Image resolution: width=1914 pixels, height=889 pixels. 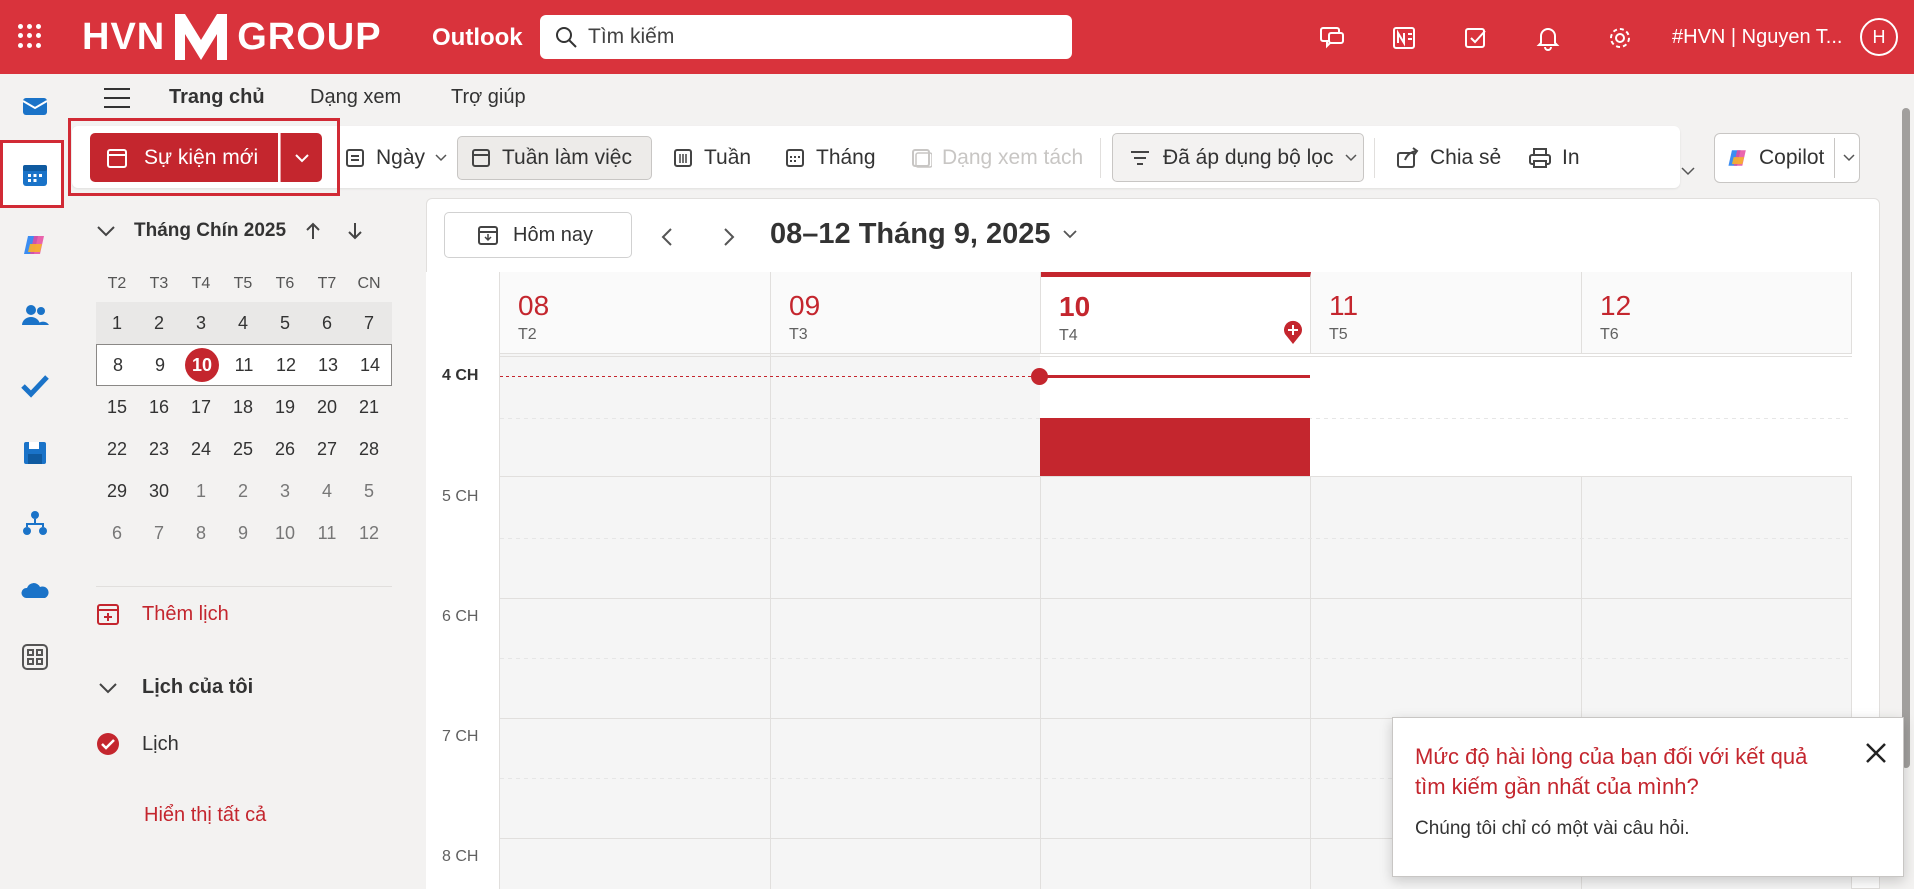 What do you see at coordinates (137, 744) in the screenshot?
I see `calendar-list-item: Lịch` at bounding box center [137, 744].